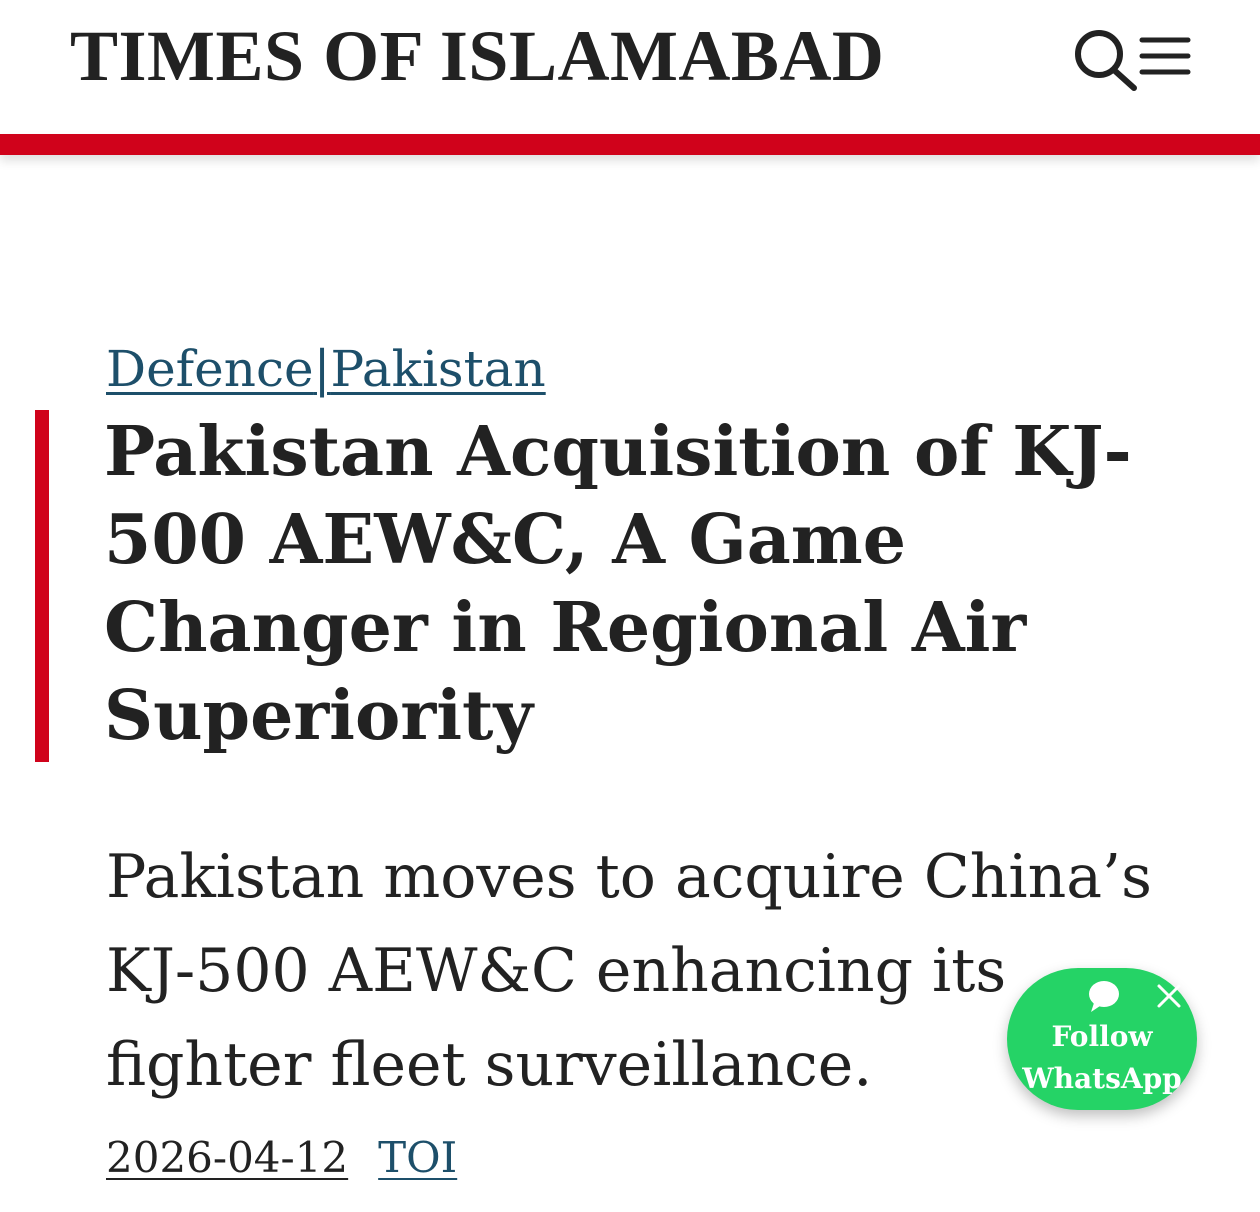 Image resolution: width=1260 pixels, height=1212 pixels. I want to click on site-header: TIMES OF ISLAMABAD, so click(630, 67).